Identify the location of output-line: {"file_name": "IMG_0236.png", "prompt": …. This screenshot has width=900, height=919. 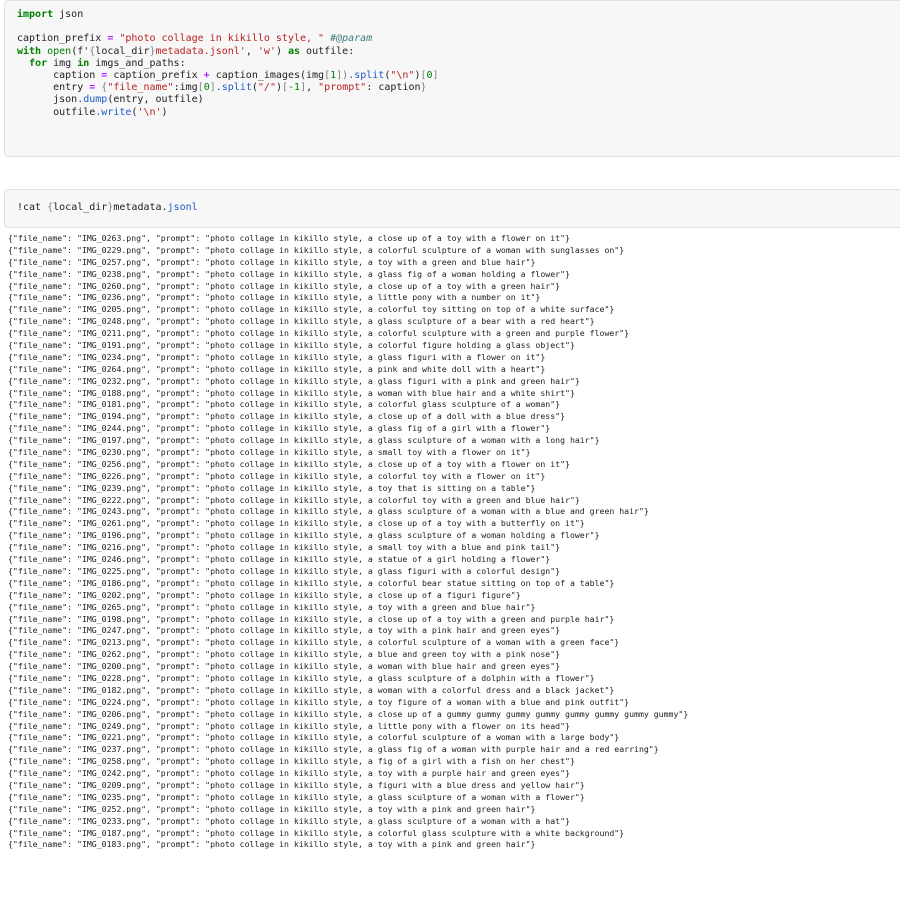
(274, 297).